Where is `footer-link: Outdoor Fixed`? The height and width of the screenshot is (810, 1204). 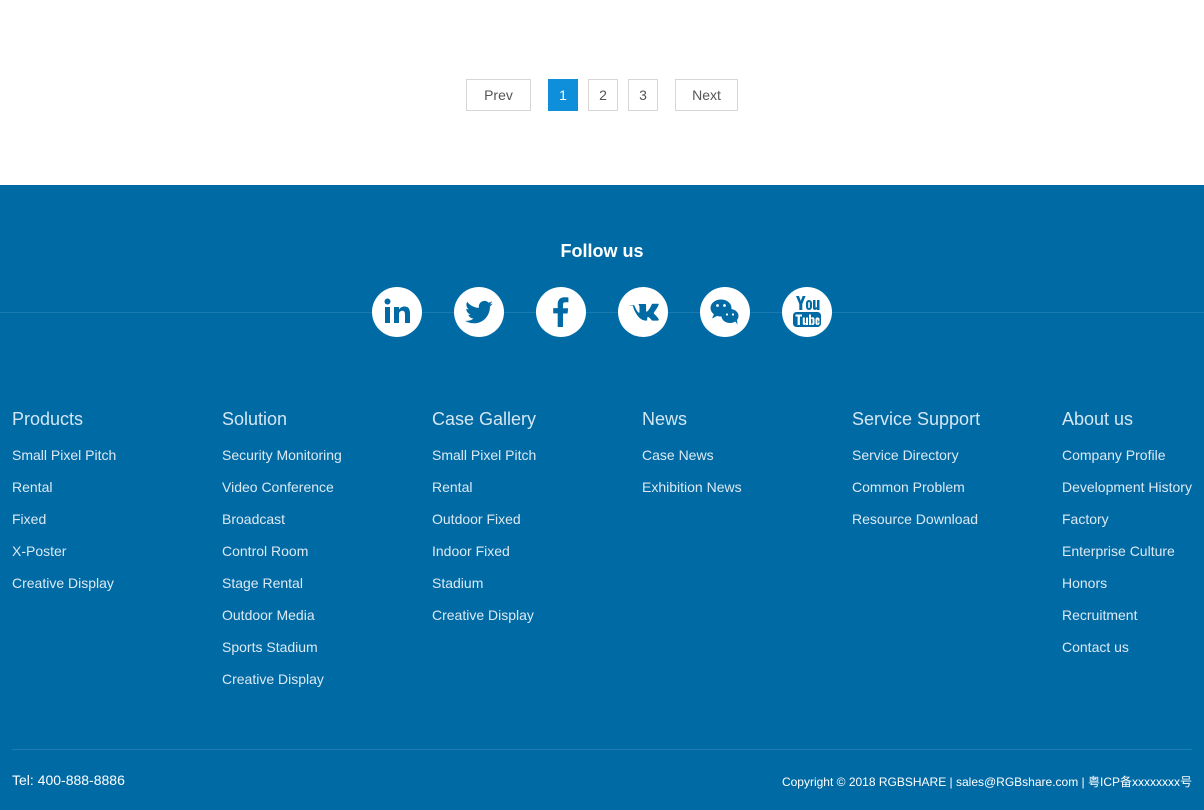 footer-link: Outdoor Fixed is located at coordinates (532, 525).